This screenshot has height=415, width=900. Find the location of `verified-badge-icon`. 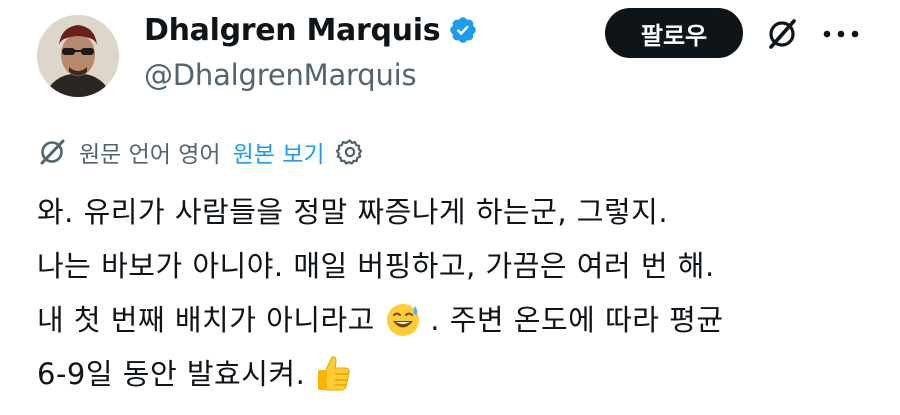

verified-badge-icon is located at coordinates (463, 30).